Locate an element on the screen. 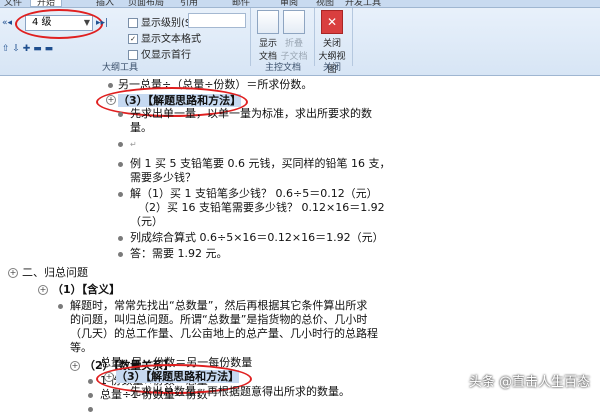 This screenshot has height=412, width=600. outline-body-text: 先求出单一量，以单一量为标准，求出所要求的数 is located at coordinates (251, 113).